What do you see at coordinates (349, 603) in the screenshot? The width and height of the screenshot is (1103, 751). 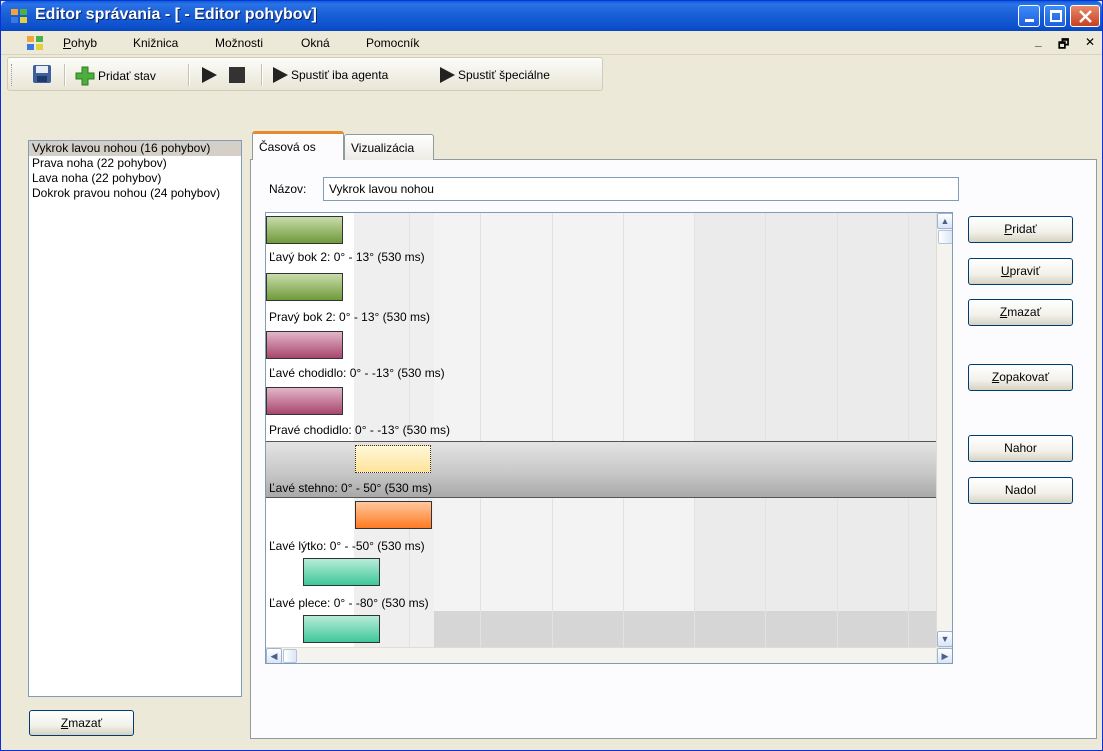 I see `track-label: Ľavé plece: 0° - -80° (530 ms)` at bounding box center [349, 603].